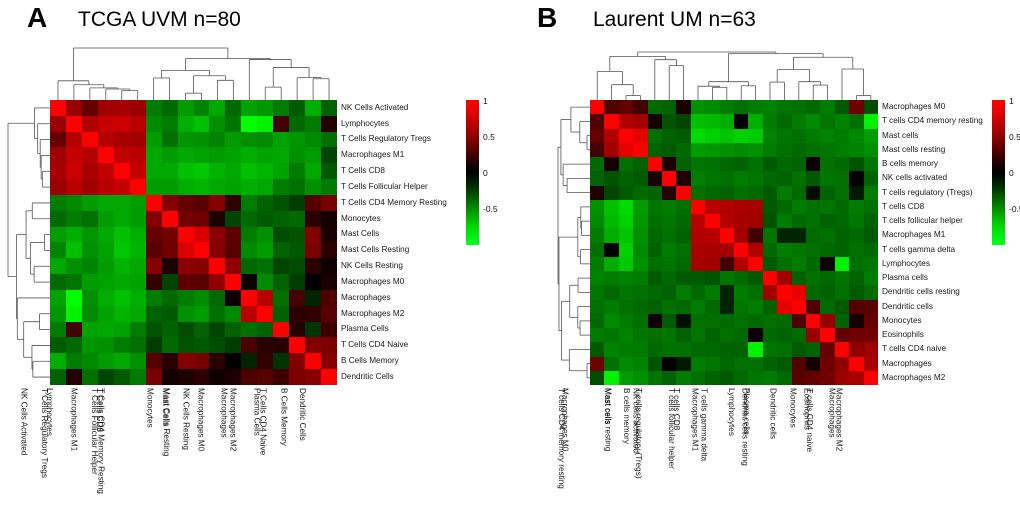 Image resolution: width=1020 pixels, height=511 pixels. Describe the element at coordinates (490, 209) in the screenshot. I see `colorbar-tick--0_5: -0.5` at that location.